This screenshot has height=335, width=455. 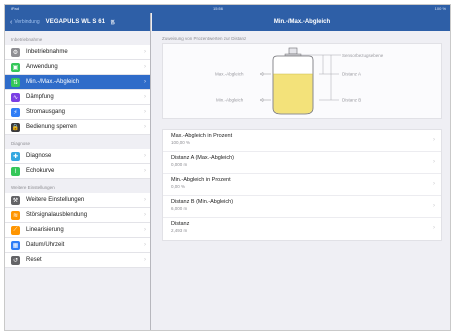 I want to click on label-distance-a: Distanz A, so click(x=351, y=74).